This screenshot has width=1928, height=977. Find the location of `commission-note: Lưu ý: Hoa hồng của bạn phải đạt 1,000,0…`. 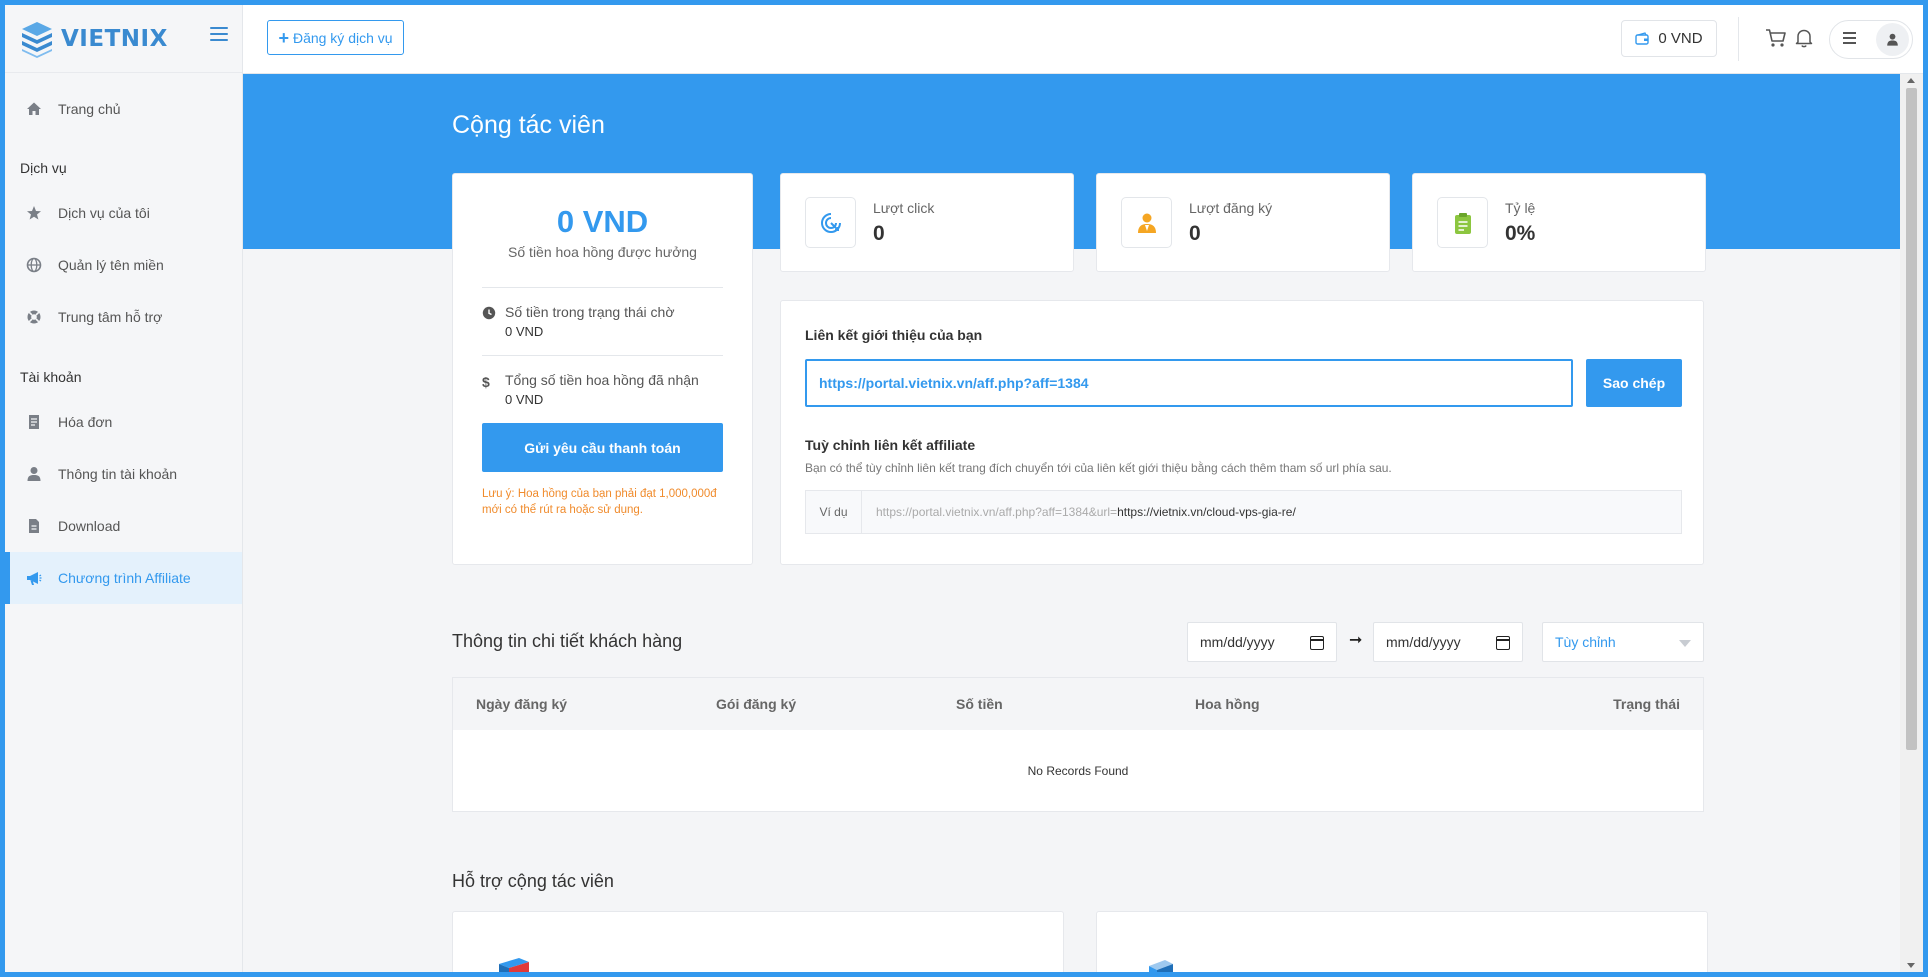

commission-note: Lưu ý: Hoa hồng của bạn phải đạt 1,000,0… is located at coordinates (599, 502).